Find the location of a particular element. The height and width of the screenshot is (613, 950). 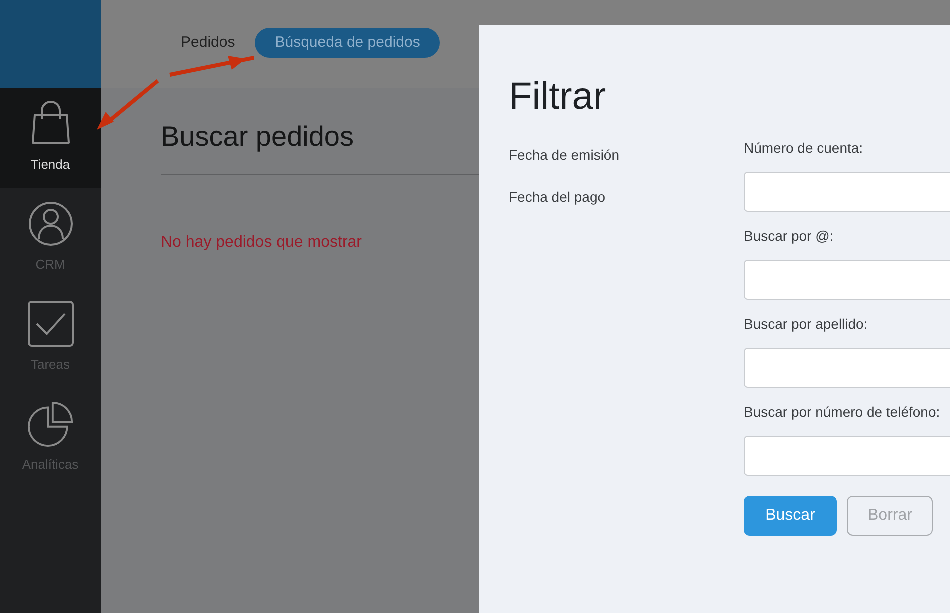

checkbox-icon is located at coordinates (51, 324).